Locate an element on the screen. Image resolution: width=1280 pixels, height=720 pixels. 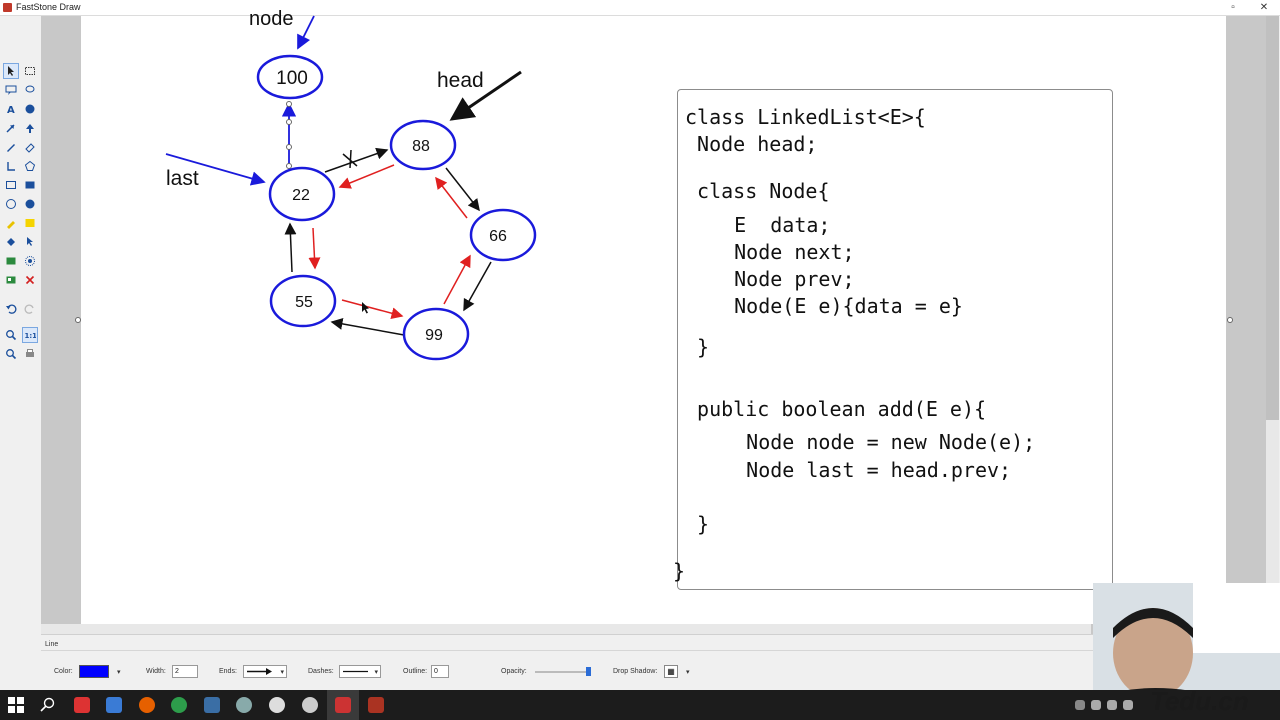
node-66: 66 is located at coordinates (503, 235).